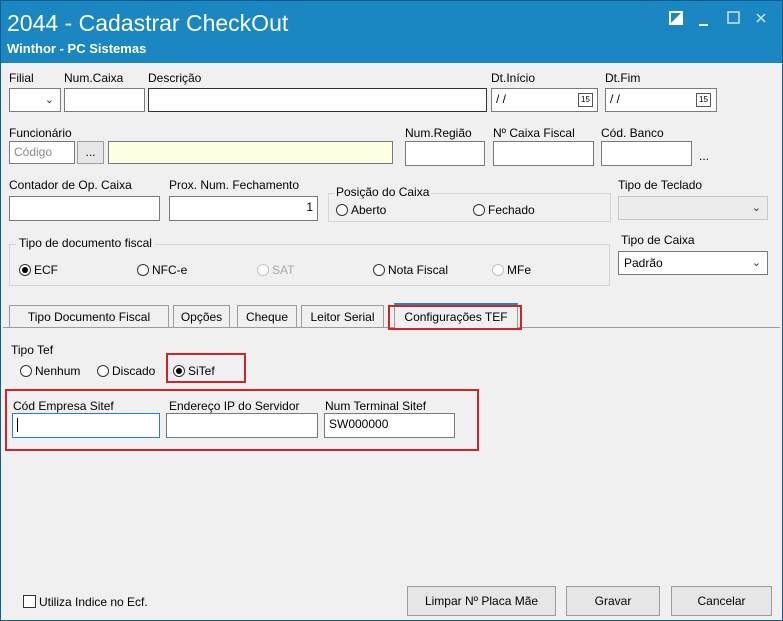 This screenshot has width=783, height=621. What do you see at coordinates (646, 153) in the screenshot?
I see `cod-banco-input` at bounding box center [646, 153].